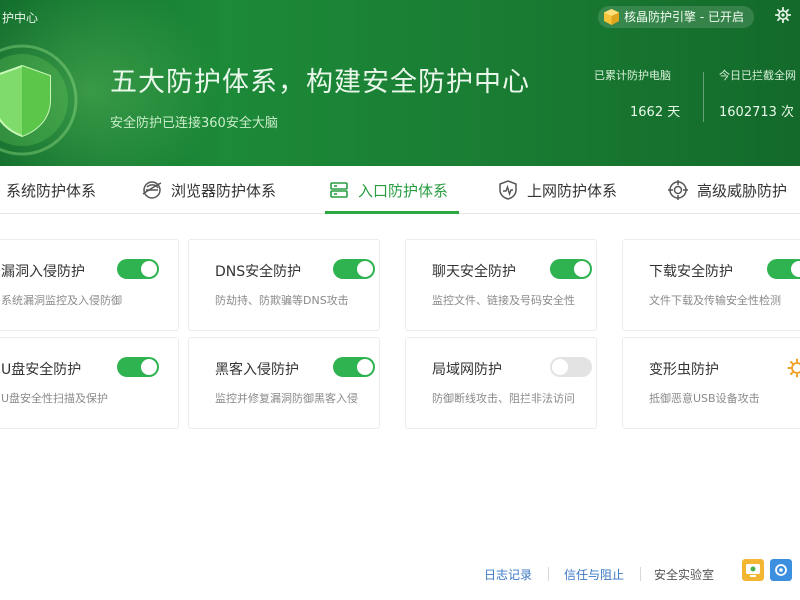 The height and width of the screenshot is (600, 800). Describe the element at coordinates (284, 383) in the screenshot. I see `card-hacker-protection: 黑客入侵防护 监控并修复漏洞防御黑客入侵` at that location.